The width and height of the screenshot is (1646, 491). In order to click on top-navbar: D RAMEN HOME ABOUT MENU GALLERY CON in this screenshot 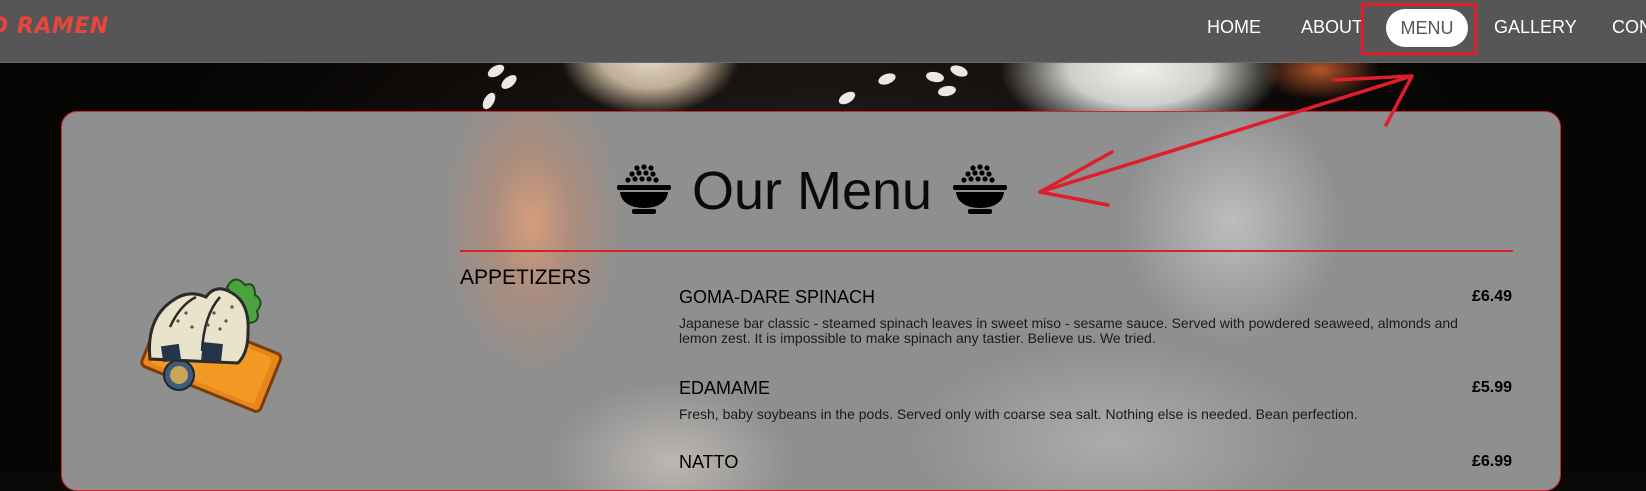, I will do `click(823, 31)`.